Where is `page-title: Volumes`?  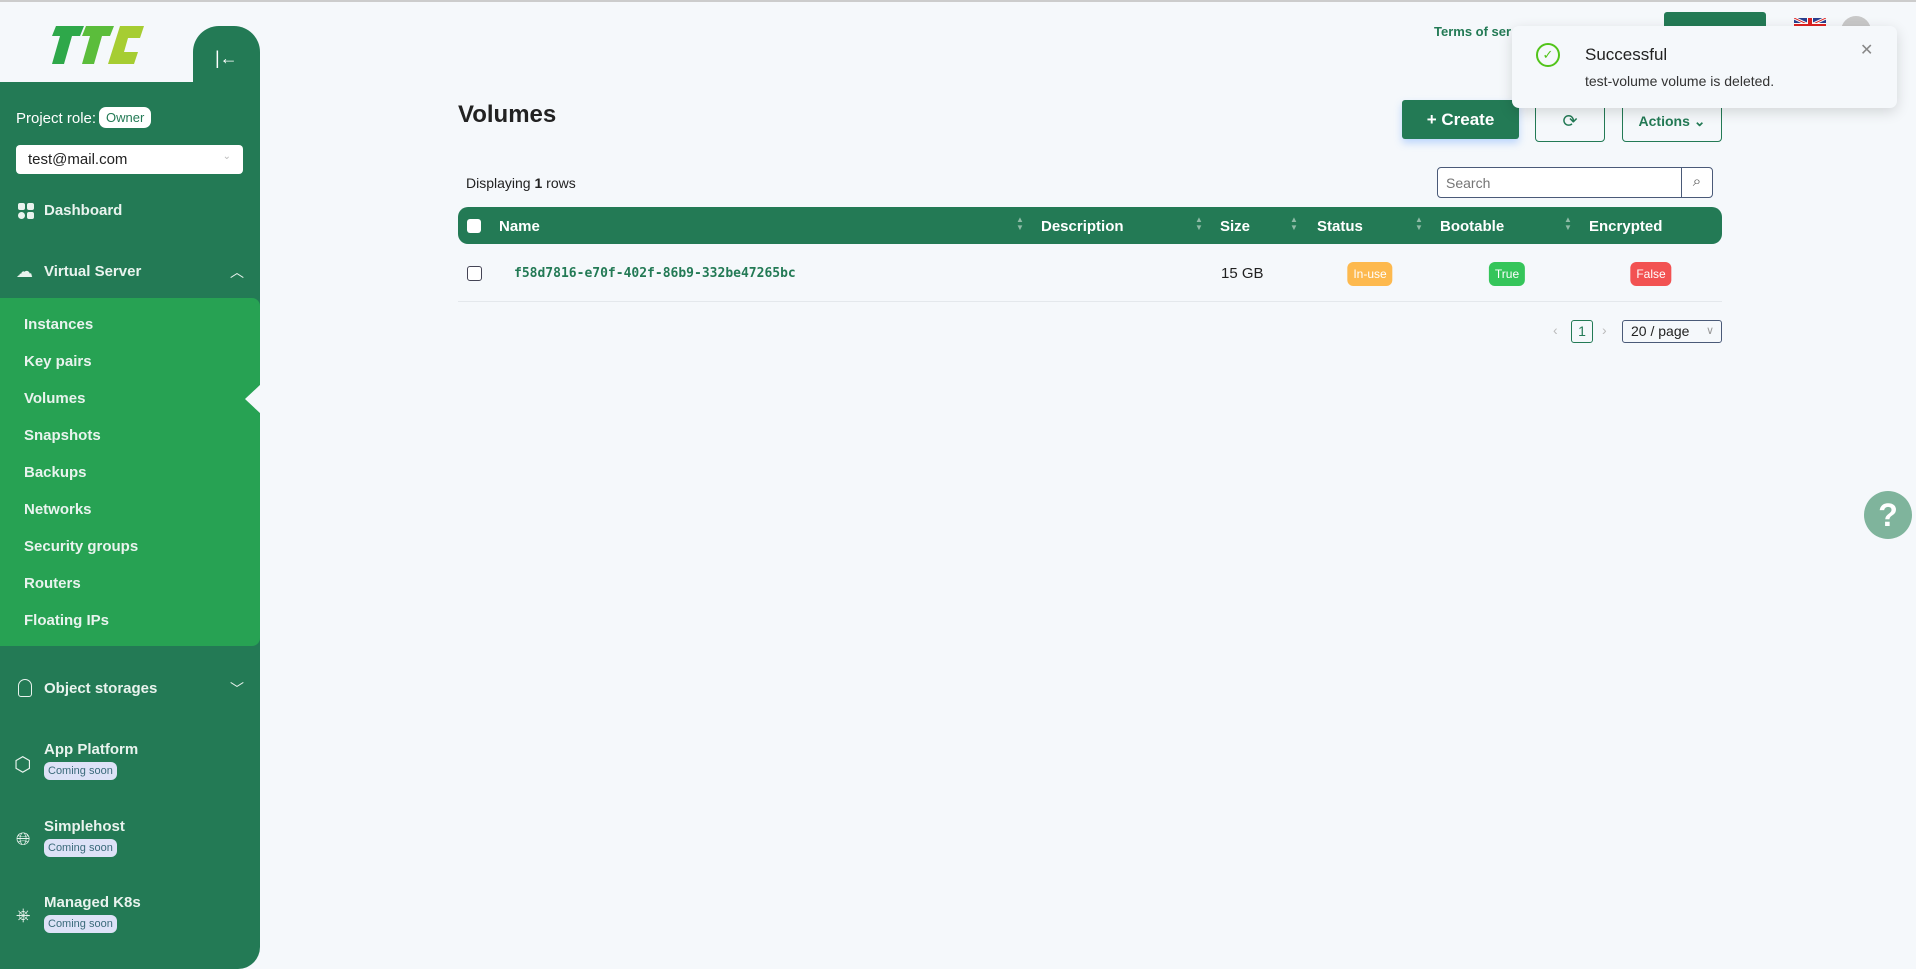 page-title: Volumes is located at coordinates (507, 114).